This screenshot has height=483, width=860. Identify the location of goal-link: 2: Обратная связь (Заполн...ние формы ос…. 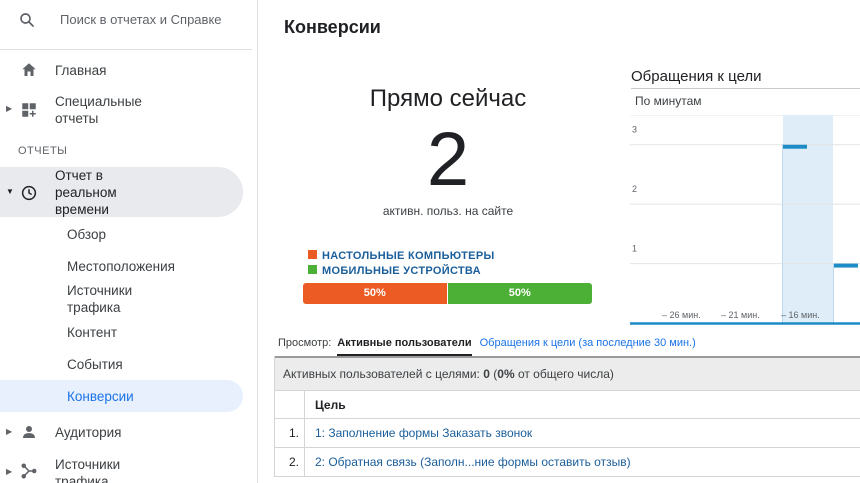
(473, 462).